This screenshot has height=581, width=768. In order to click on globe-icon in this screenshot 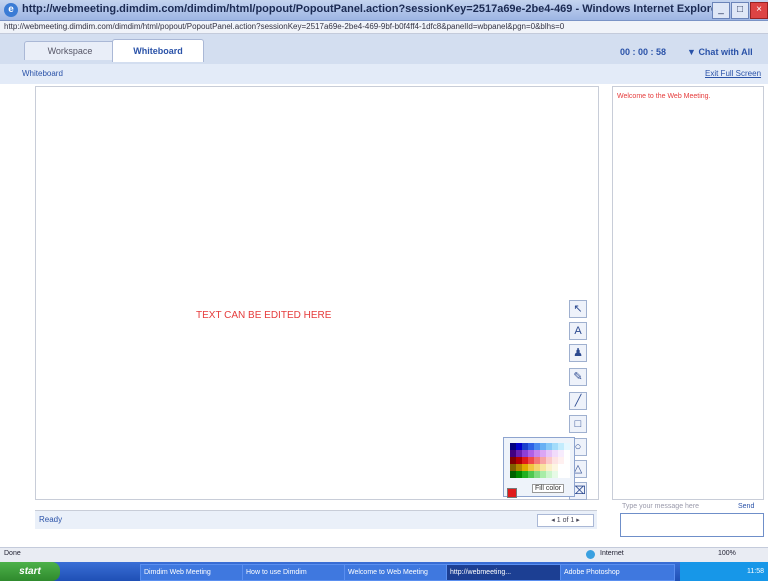, I will do `click(590, 554)`.